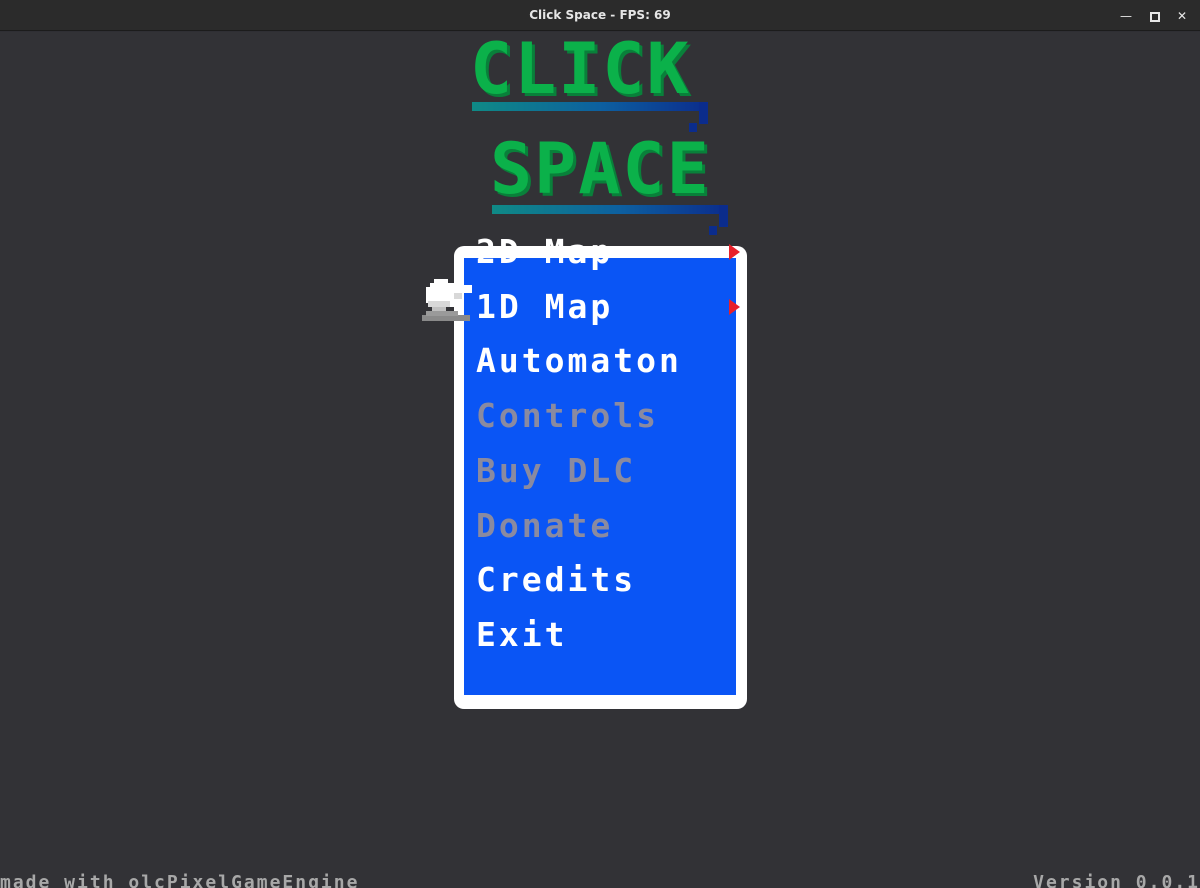 The height and width of the screenshot is (888, 1200). Describe the element at coordinates (604, 307) in the screenshot. I see `menu-item-1d-map: 1D Map` at that location.